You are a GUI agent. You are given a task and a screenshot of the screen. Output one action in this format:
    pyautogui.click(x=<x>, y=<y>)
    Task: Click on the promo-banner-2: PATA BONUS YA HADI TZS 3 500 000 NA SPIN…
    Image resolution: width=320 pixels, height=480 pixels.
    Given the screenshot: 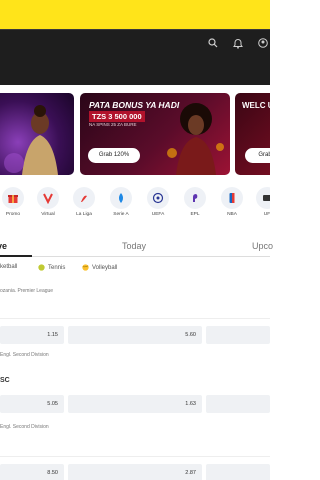 What is the action you would take?
    pyautogui.click(x=155, y=134)
    